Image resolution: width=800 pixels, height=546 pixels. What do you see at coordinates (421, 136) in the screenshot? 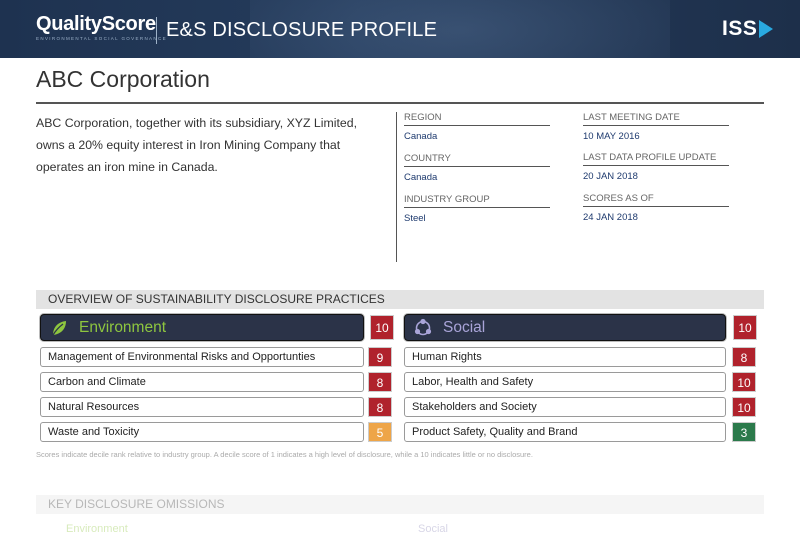
I see `meta-region-value: Canada` at bounding box center [421, 136].